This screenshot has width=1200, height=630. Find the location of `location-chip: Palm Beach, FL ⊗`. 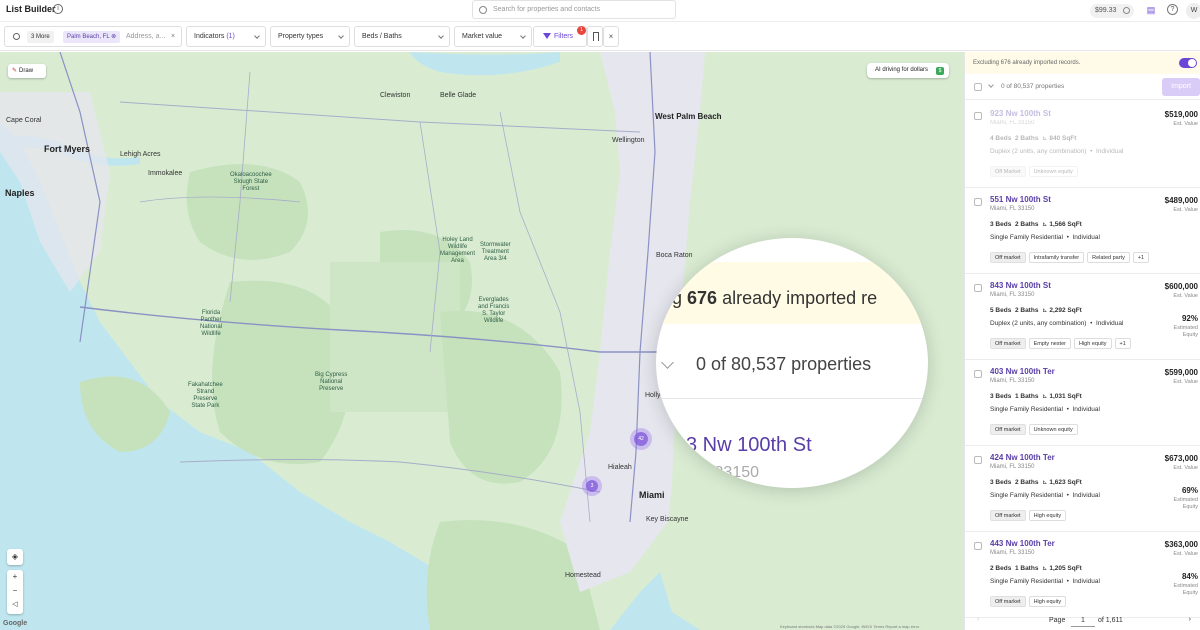

location-chip: Palm Beach, FL ⊗ is located at coordinates (92, 37).